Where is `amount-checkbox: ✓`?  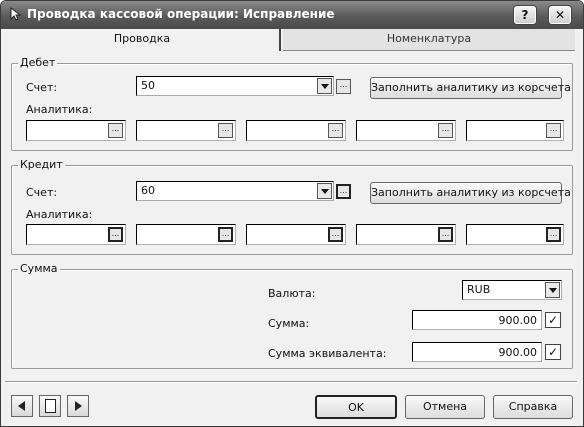 amount-checkbox: ✓ is located at coordinates (553, 320).